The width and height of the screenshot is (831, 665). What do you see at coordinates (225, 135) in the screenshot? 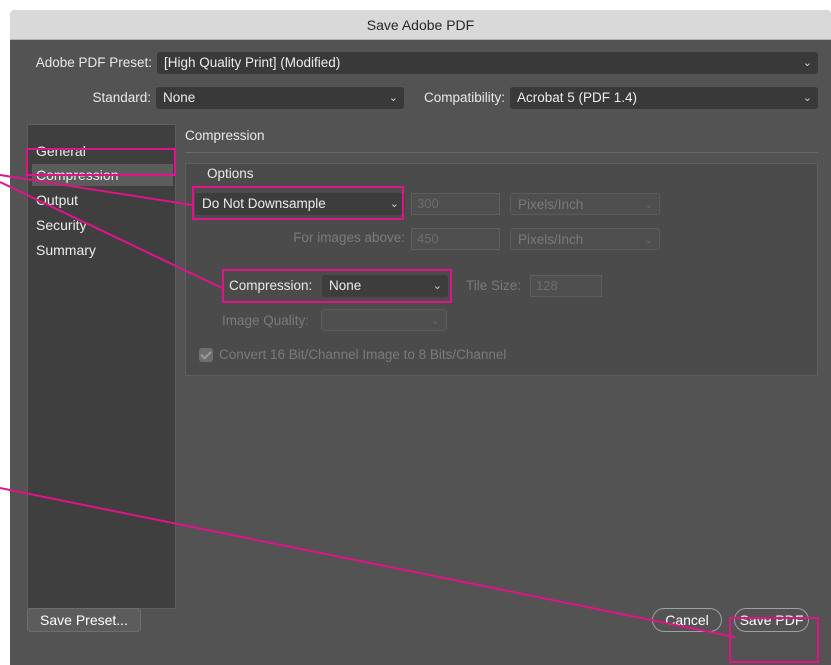
I see `section-title: Compression` at bounding box center [225, 135].